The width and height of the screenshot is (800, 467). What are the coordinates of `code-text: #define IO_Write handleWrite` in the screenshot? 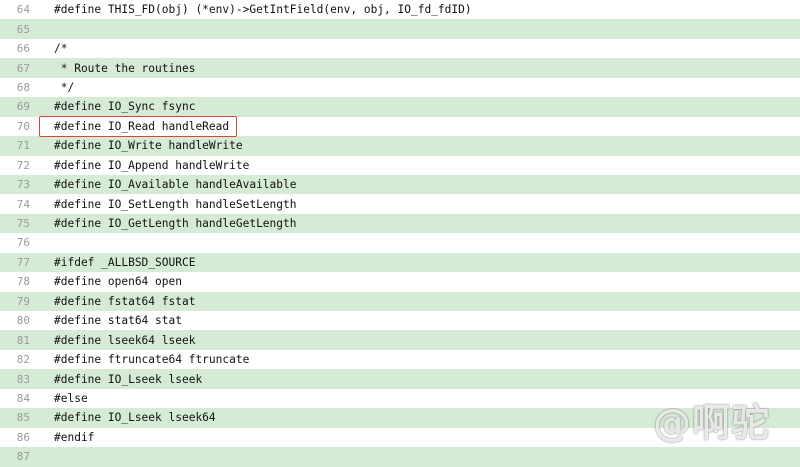 It's located at (148, 146).